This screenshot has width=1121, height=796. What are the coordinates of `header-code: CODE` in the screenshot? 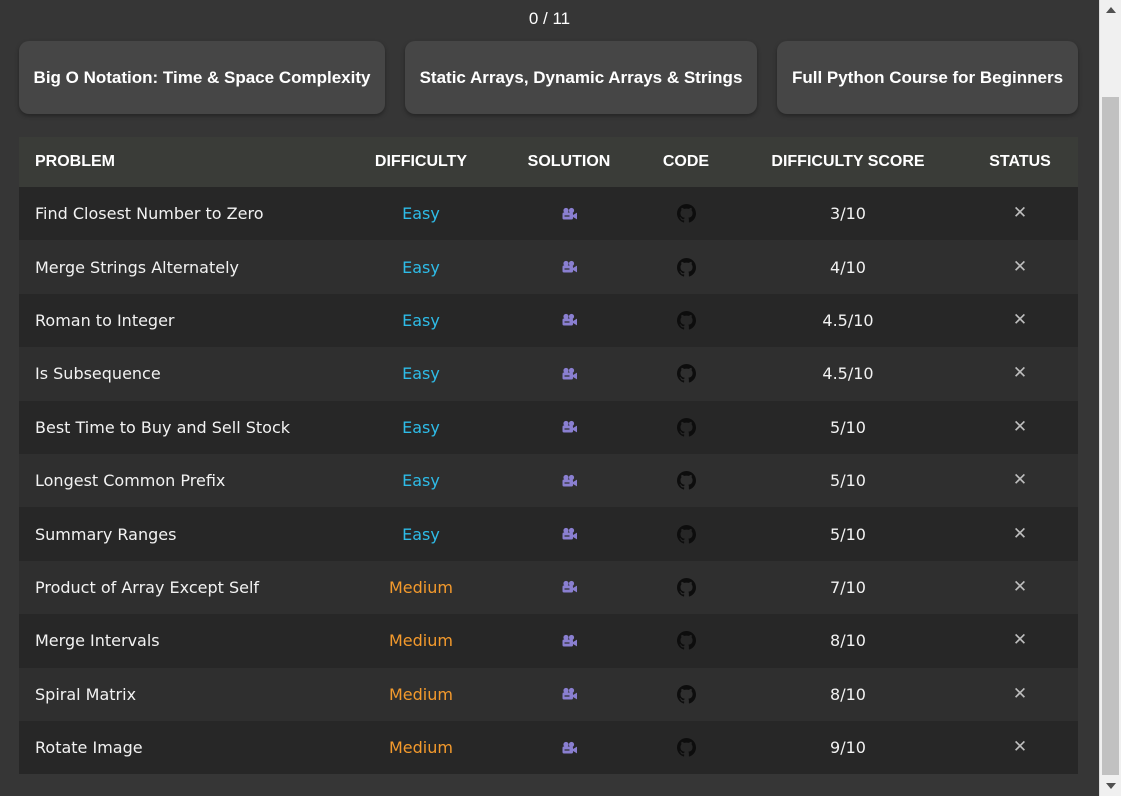 It's located at (686, 161).